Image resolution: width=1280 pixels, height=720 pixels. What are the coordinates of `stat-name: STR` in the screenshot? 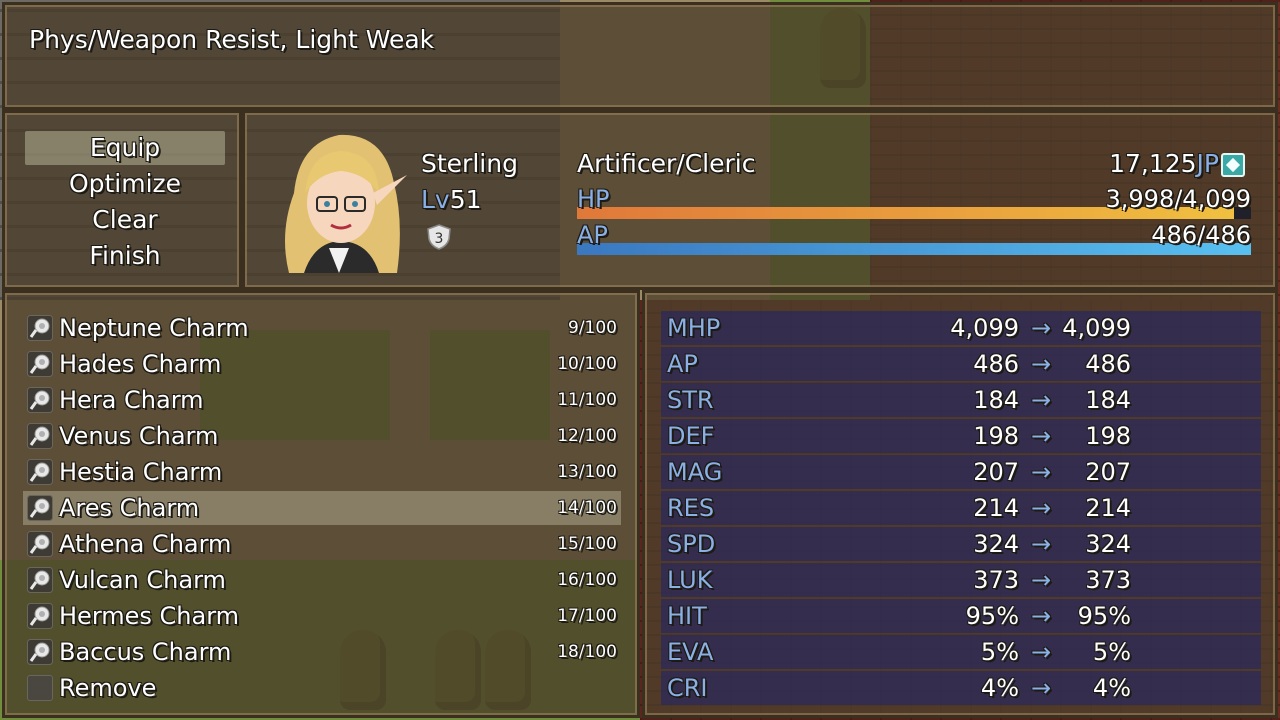 It's located at (690, 400).